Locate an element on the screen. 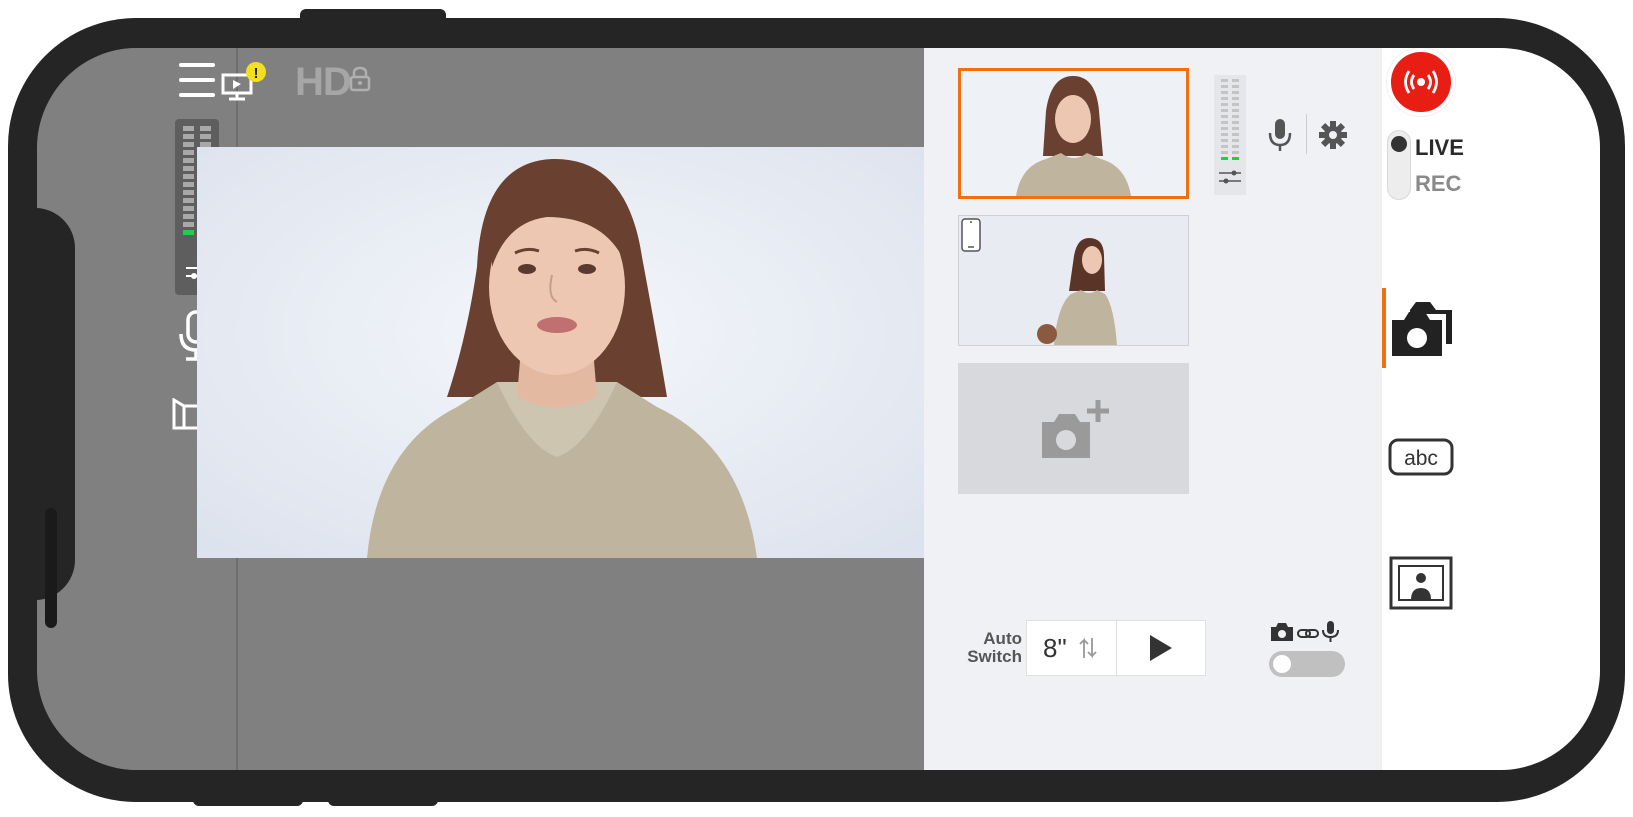  camera-1-preview is located at coordinates (1073, 133).